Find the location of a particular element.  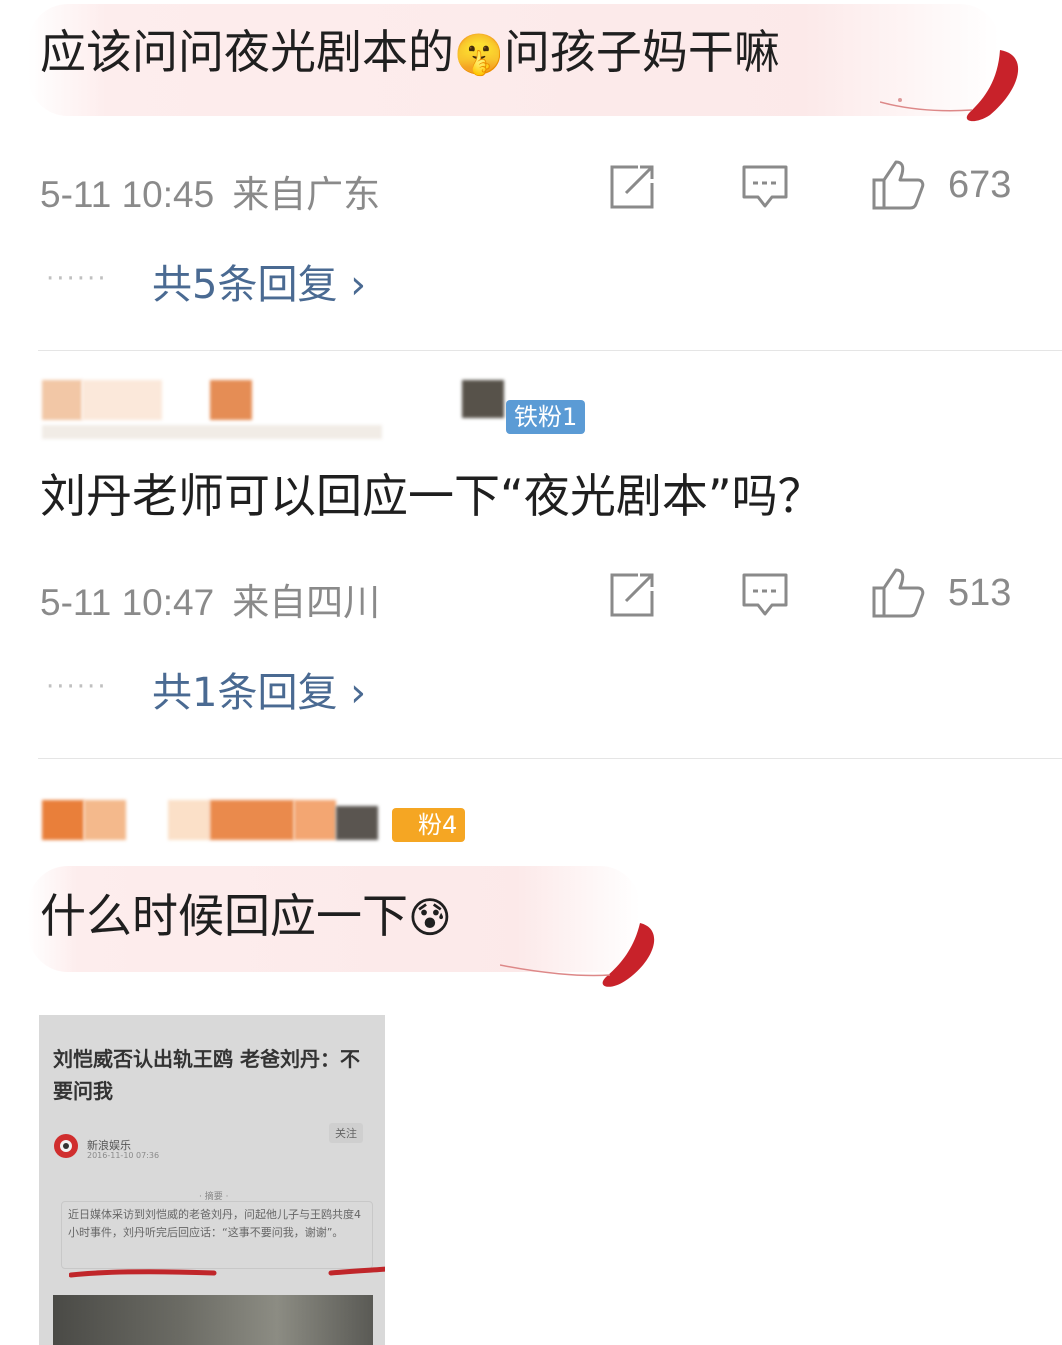

comment-meta: 5-11 10:45 来自广东 is located at coordinates (210, 191).